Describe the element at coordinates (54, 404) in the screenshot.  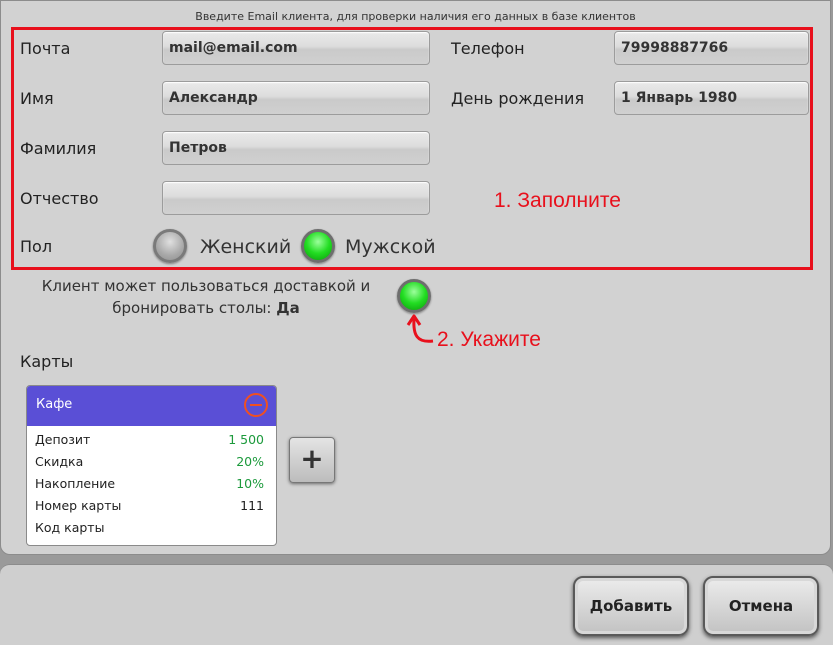
I see `card-name: Кафе` at that location.